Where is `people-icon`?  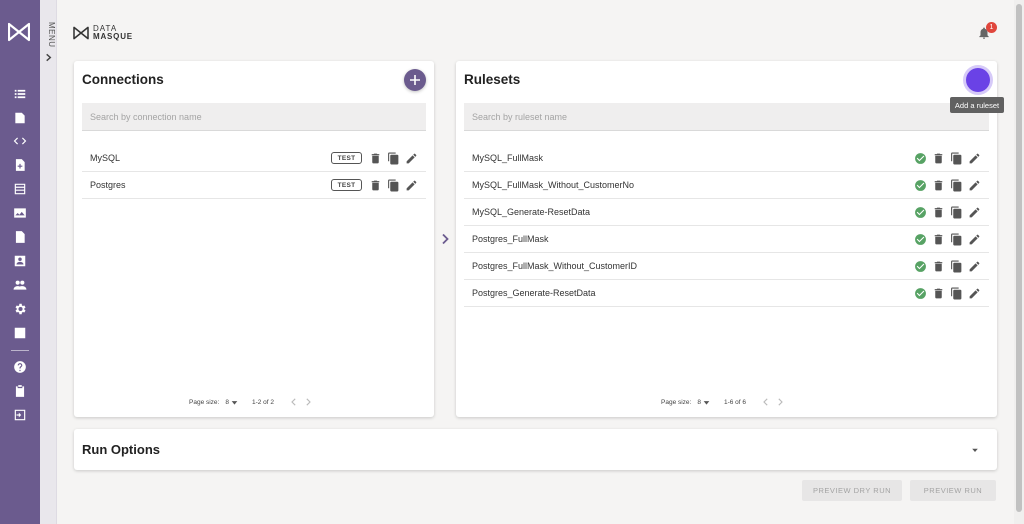 people-icon is located at coordinates (20, 285).